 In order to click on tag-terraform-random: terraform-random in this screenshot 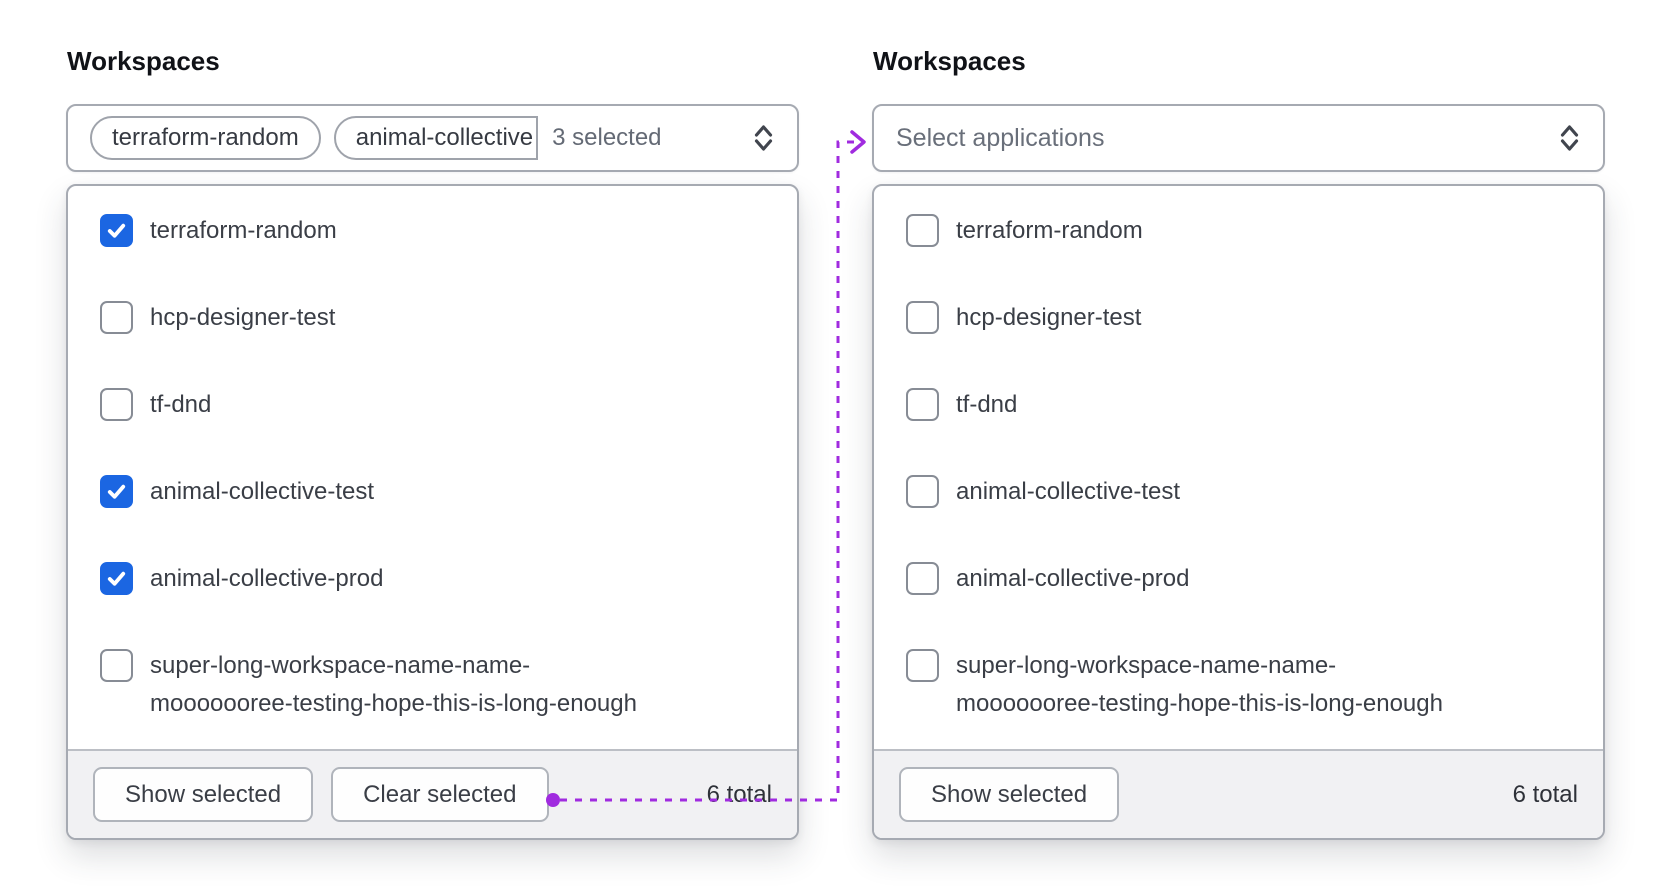, I will do `click(205, 138)`.